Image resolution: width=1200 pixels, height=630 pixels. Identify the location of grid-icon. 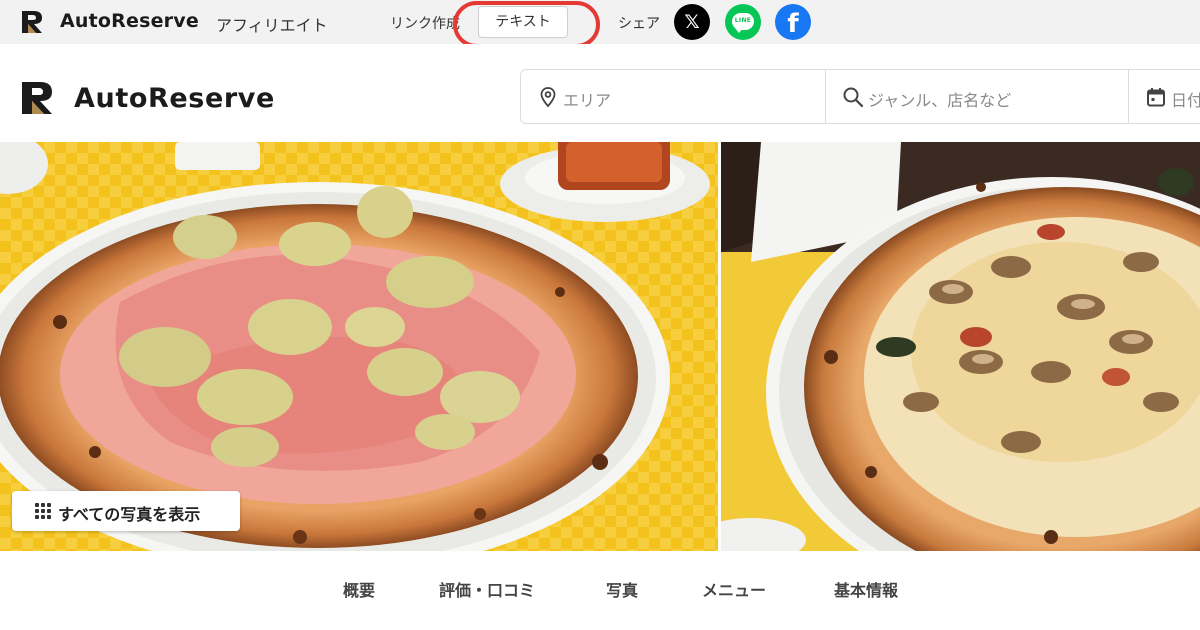
(43, 511).